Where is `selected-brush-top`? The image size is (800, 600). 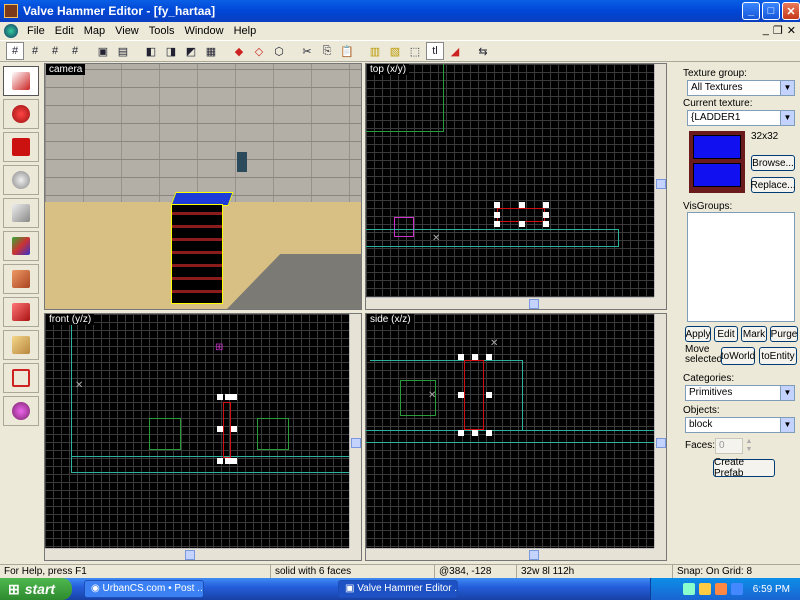
selected-brush-top is located at coordinates (521, 215).